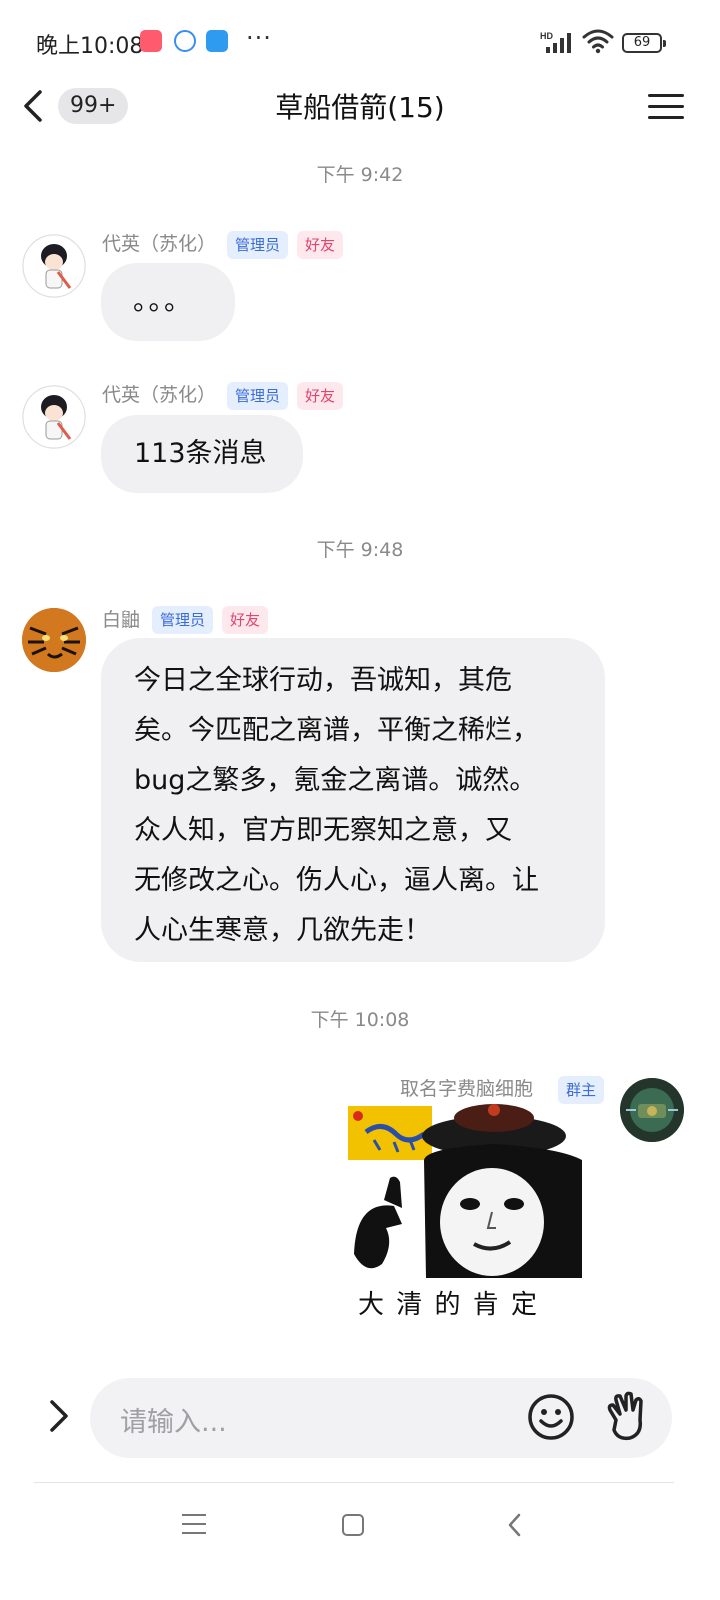 The height and width of the screenshot is (1600, 720). What do you see at coordinates (466, 1212) in the screenshot?
I see `sticker-image: 大 清 的 肯 定` at bounding box center [466, 1212].